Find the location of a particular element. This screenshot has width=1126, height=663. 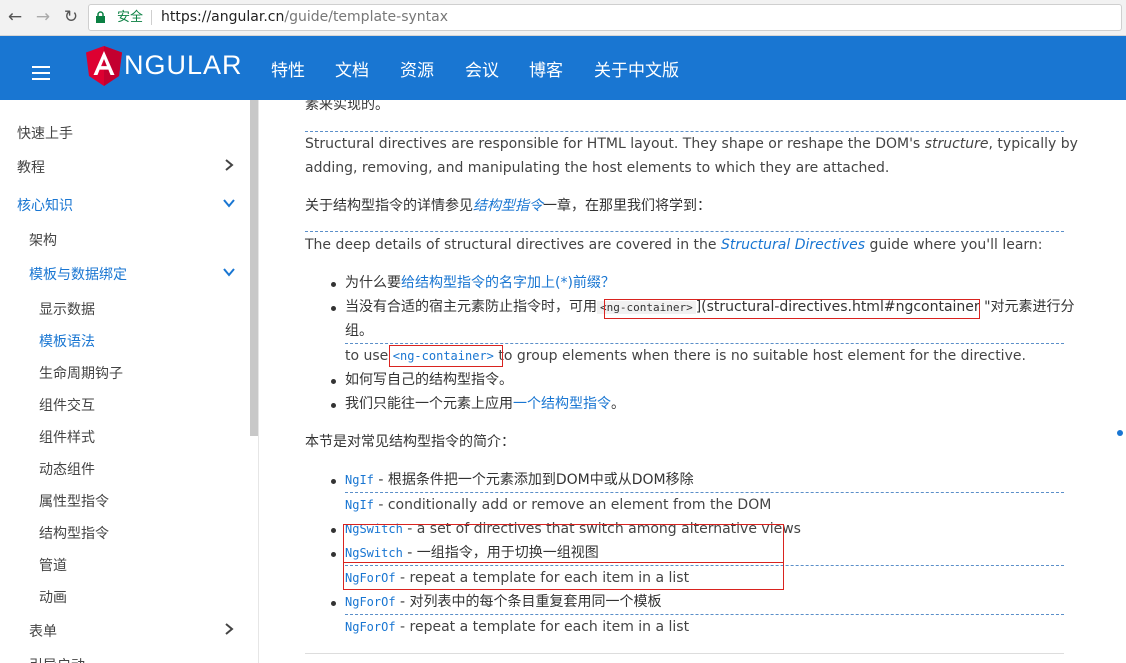

url-path: /guide/template-syntax is located at coordinates (366, 17).